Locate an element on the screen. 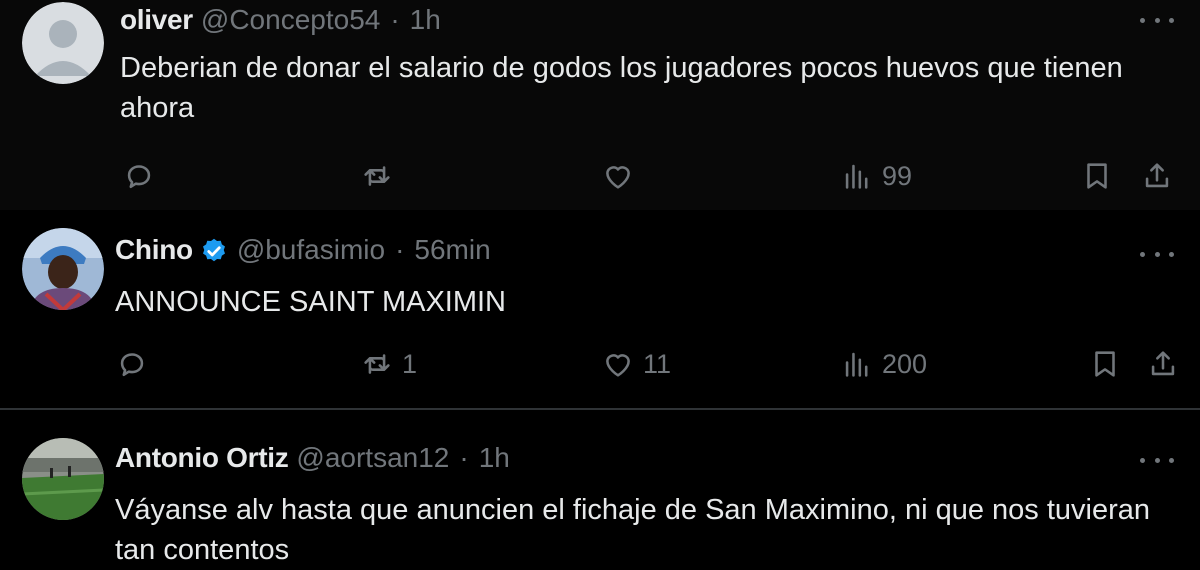 This screenshot has height=570, width=1200. tweet-header: oliver @Concepto54 · 1h is located at coordinates (280, 20).